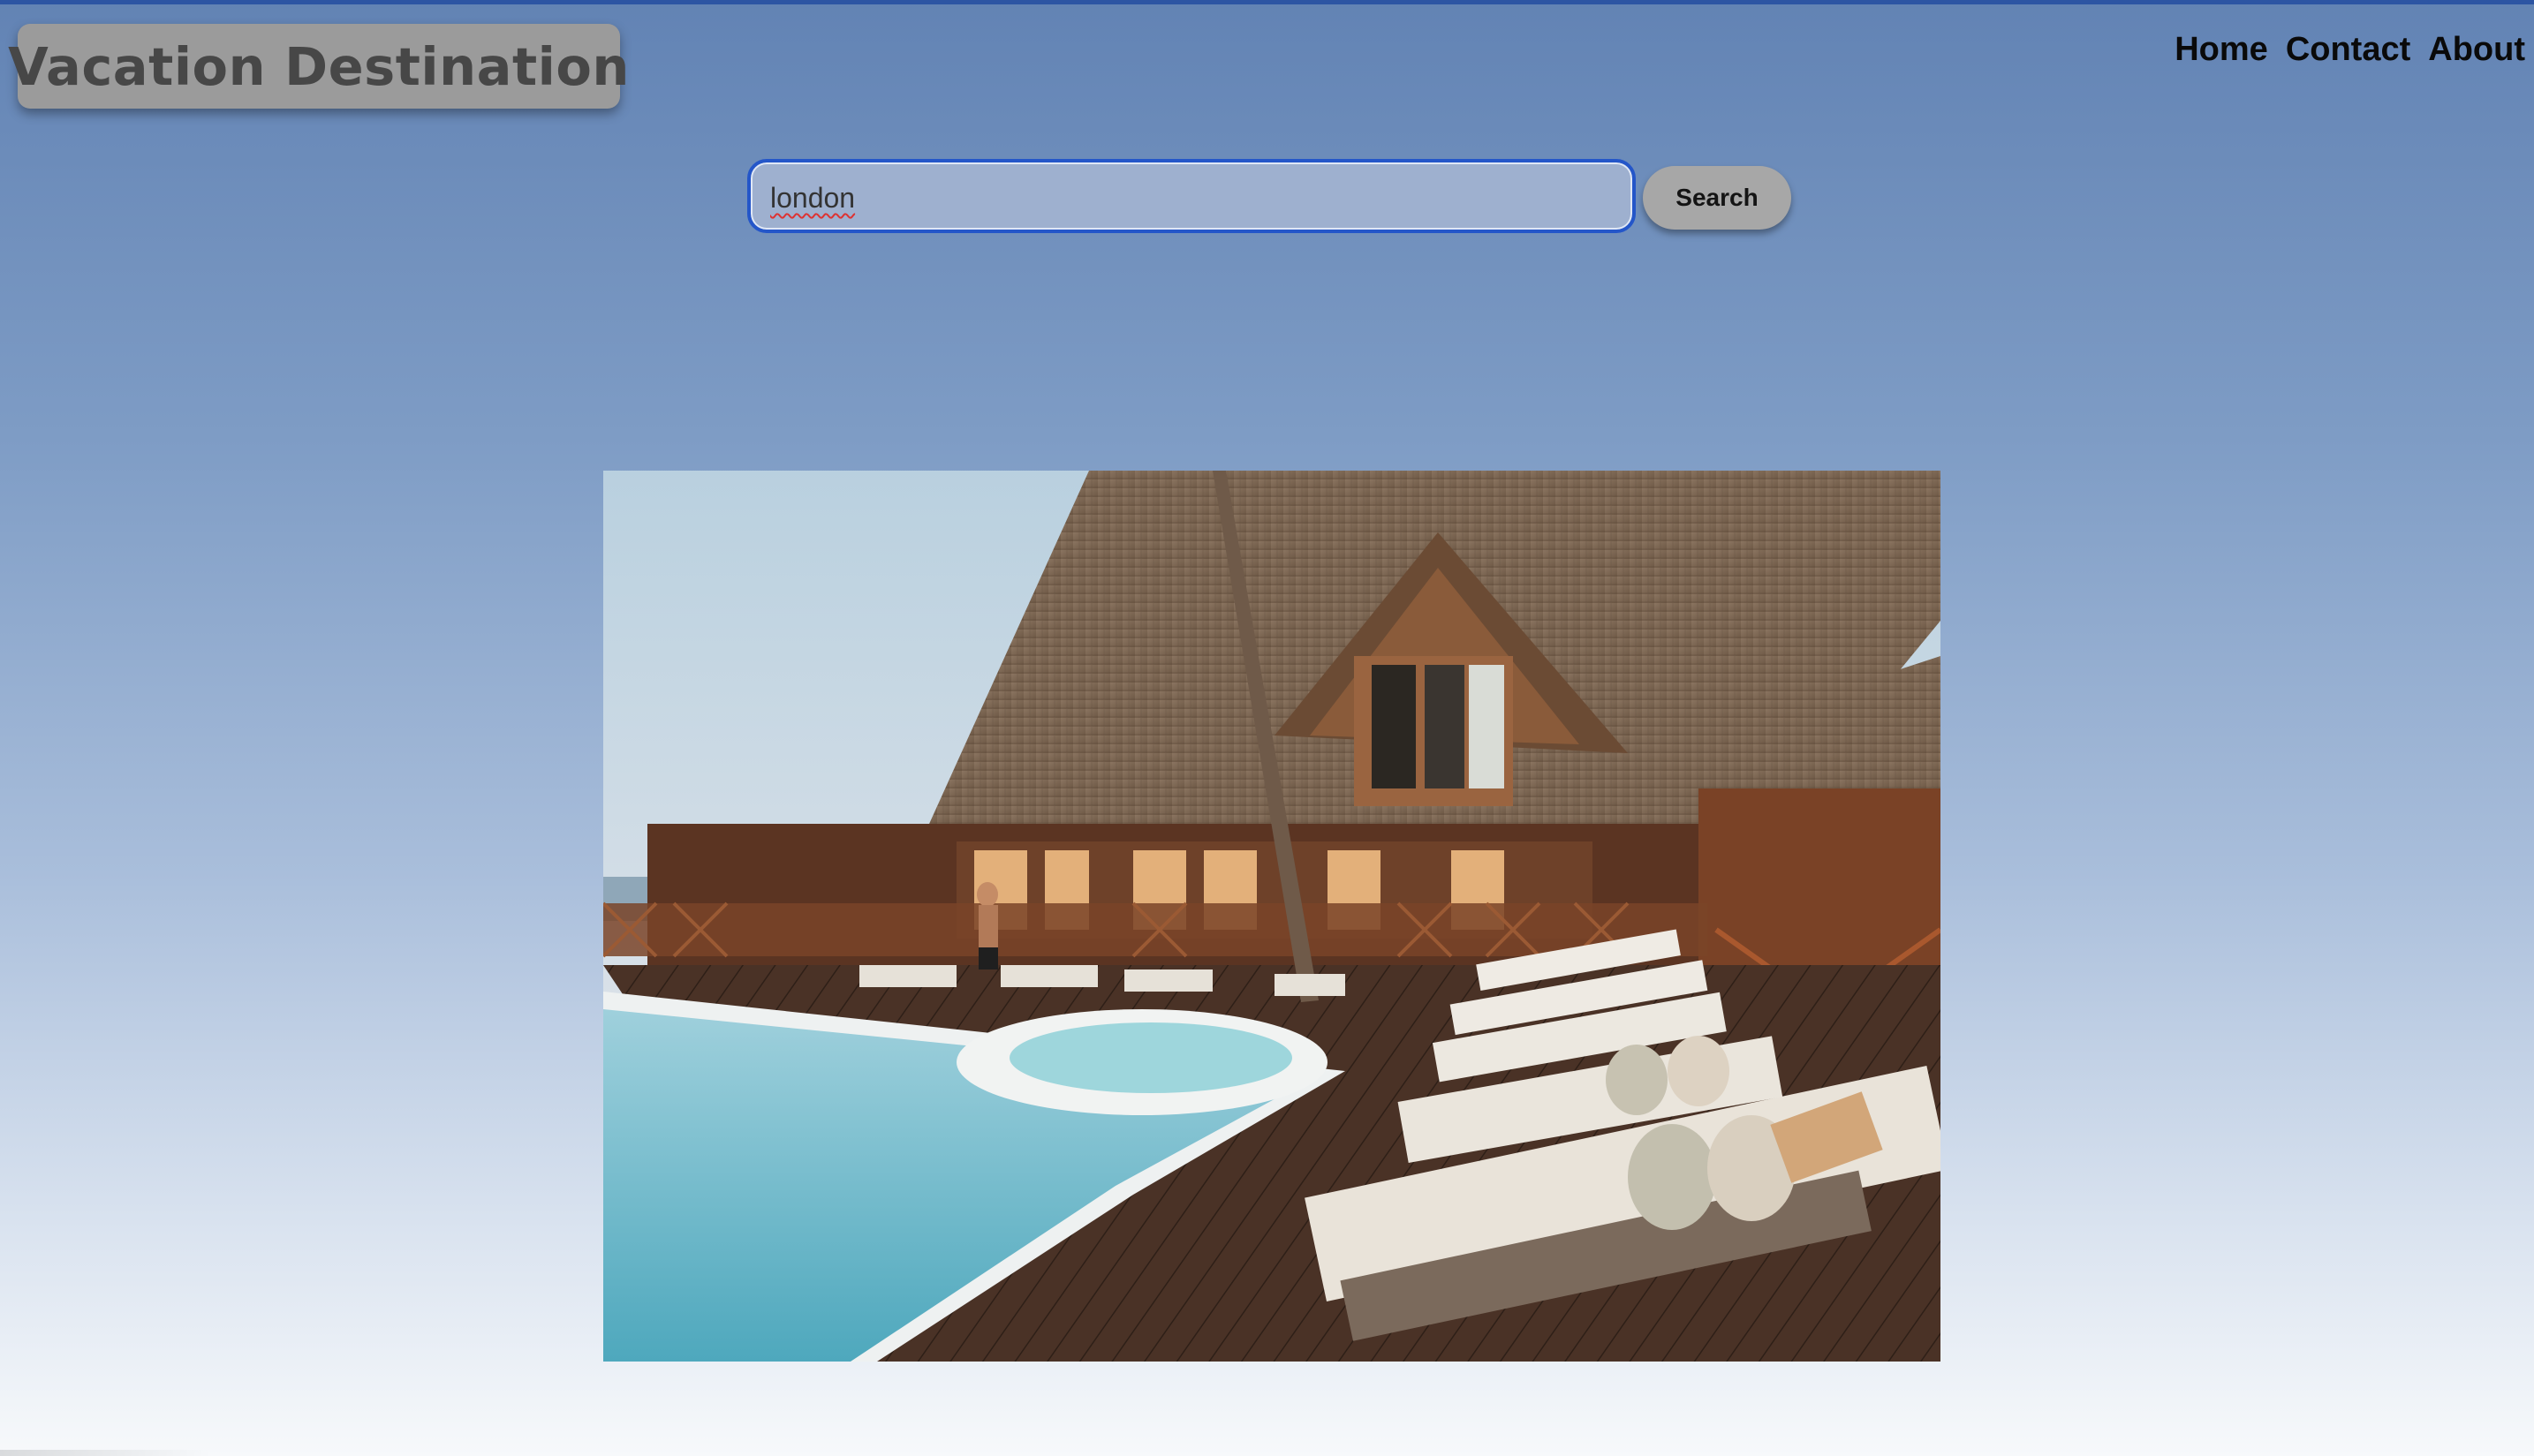 The width and height of the screenshot is (2534, 1456). What do you see at coordinates (2221, 50) in the screenshot?
I see `nav-home-link: Home` at bounding box center [2221, 50].